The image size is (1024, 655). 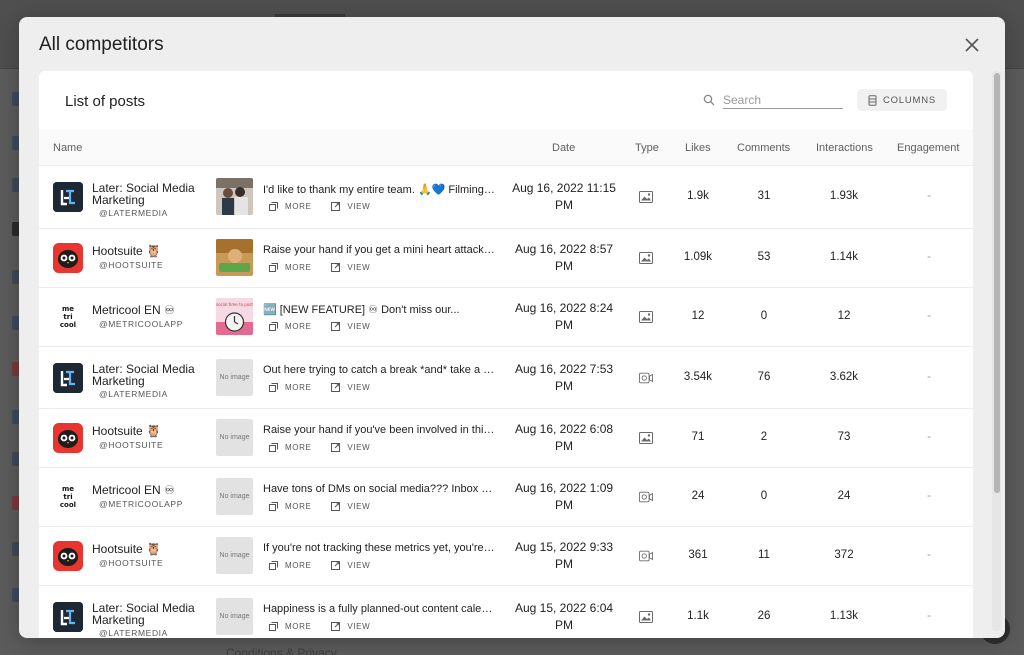 I want to click on interactions-value: 73, so click(x=844, y=437).